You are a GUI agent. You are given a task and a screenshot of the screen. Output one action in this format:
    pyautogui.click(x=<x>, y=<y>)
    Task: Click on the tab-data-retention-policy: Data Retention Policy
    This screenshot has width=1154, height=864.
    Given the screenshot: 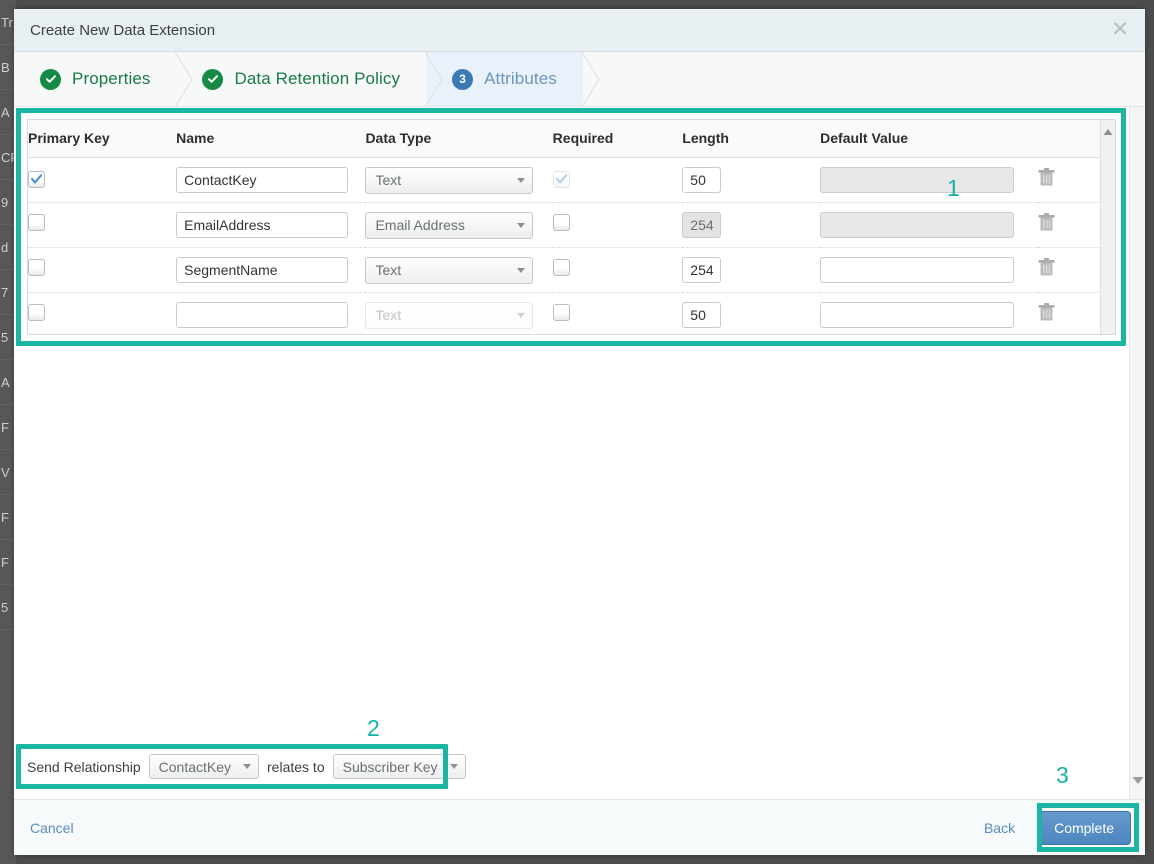 What is the action you would take?
    pyautogui.click(x=309, y=79)
    